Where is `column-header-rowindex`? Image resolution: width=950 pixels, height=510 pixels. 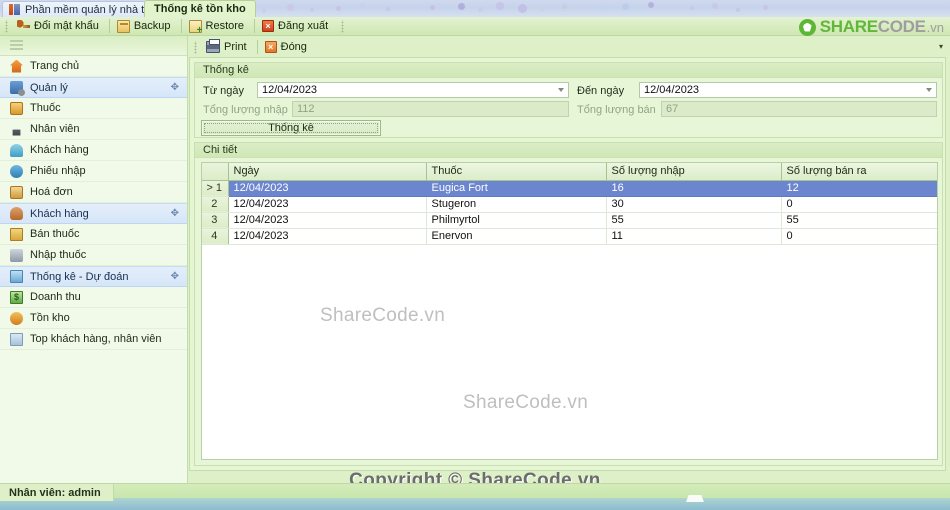 column-header-rowindex is located at coordinates (215, 172).